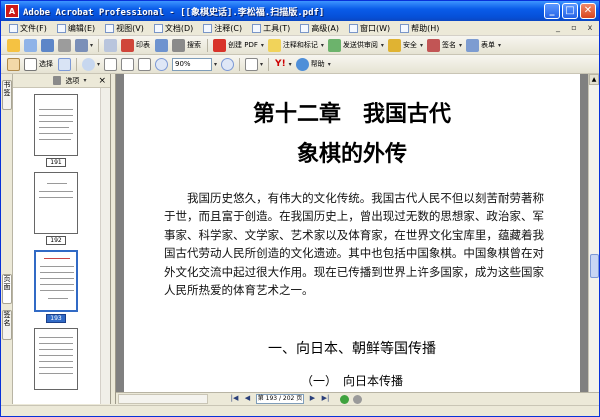 The height and width of the screenshot is (417, 600). What do you see at coordinates (124, 28) in the screenshot?
I see `menu-view: 视图(V)` at bounding box center [124, 28].